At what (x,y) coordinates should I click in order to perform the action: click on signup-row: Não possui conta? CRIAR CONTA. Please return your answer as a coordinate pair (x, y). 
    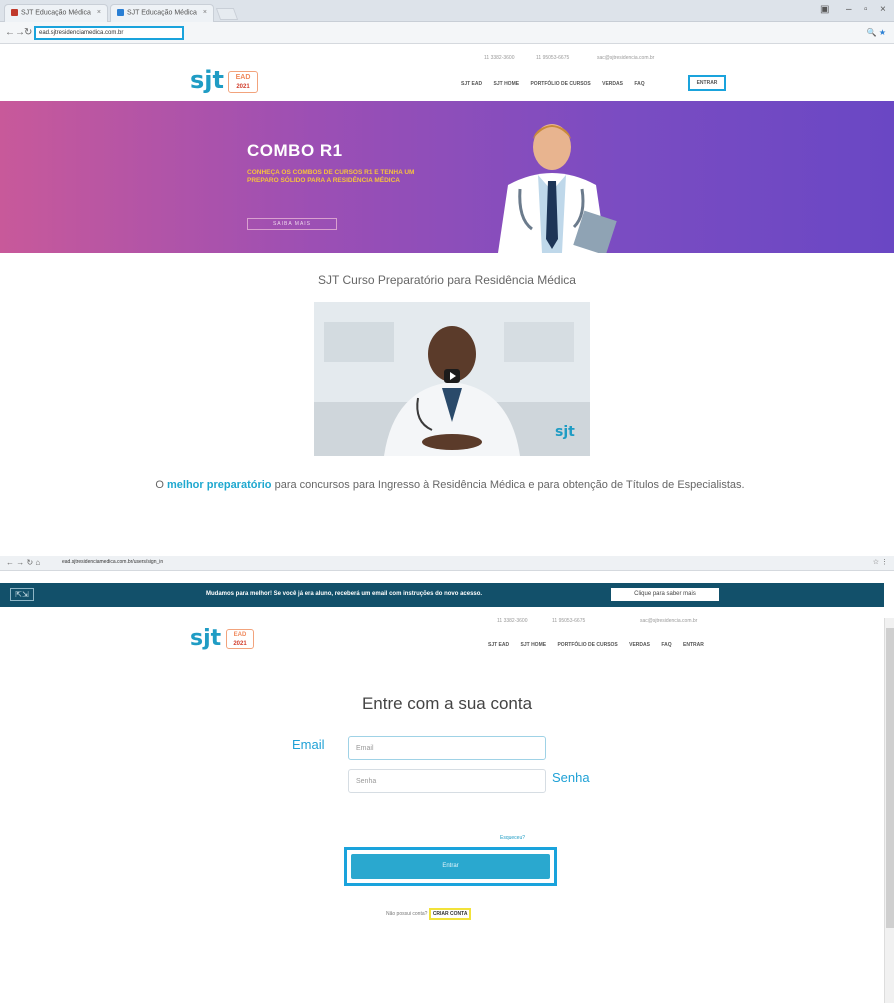
    Looking at the image, I should click on (429, 914).